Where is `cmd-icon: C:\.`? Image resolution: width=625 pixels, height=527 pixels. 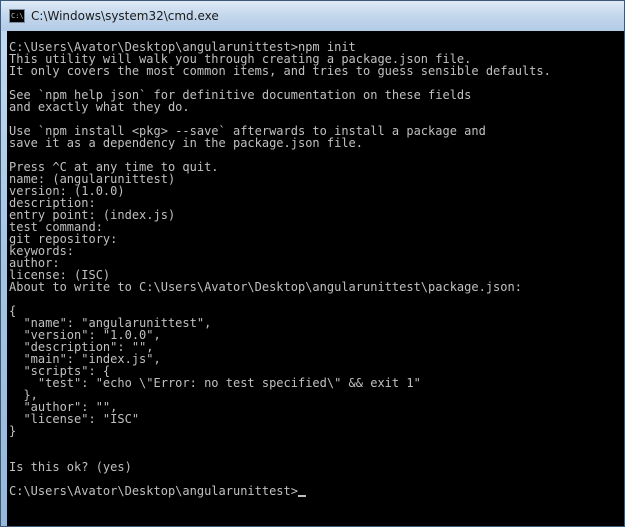 cmd-icon: C:\. is located at coordinates (17, 16).